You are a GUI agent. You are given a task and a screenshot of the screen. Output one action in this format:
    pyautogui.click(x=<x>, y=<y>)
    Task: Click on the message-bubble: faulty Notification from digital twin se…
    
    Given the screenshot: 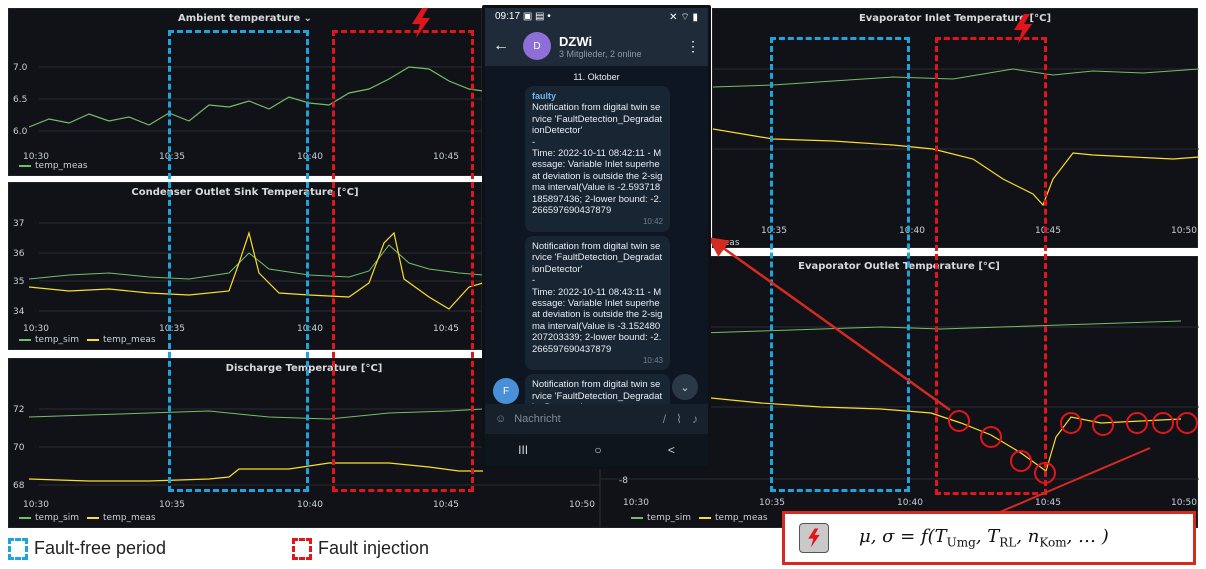 What is the action you would take?
    pyautogui.click(x=597, y=159)
    